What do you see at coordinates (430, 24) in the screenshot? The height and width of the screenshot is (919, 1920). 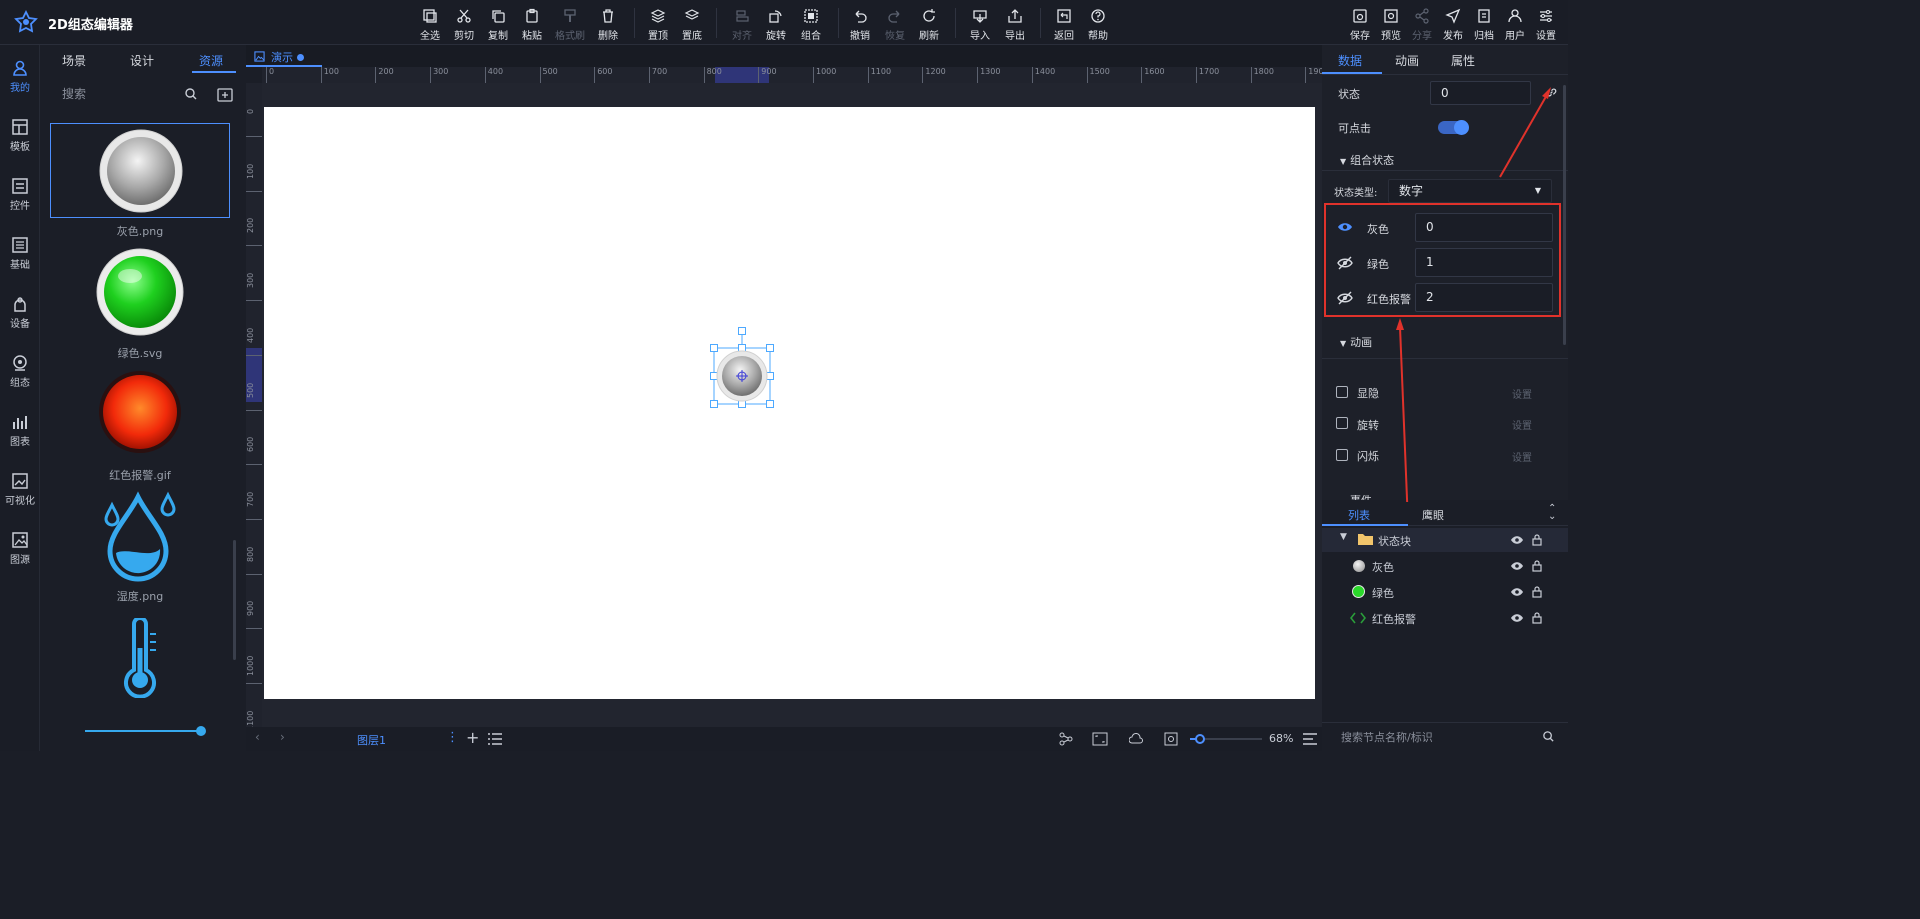 I see `select-all-button: 全选` at bounding box center [430, 24].